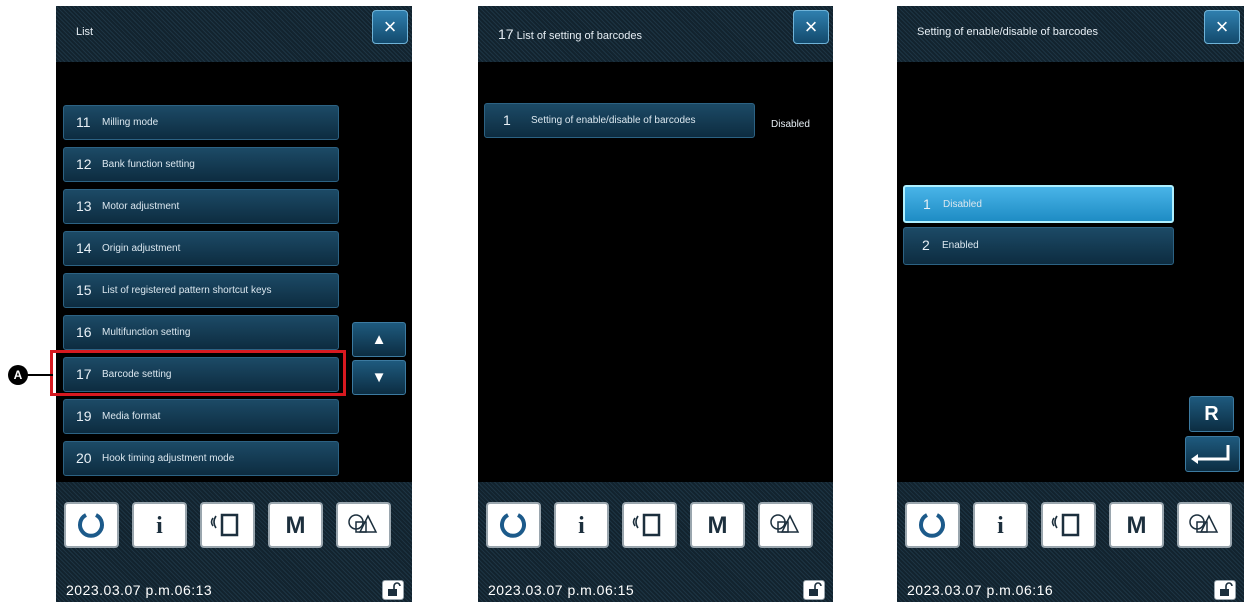  Describe the element at coordinates (980, 590) in the screenshot. I see `datetime: 2023.03.07 p.m.06:16` at that location.